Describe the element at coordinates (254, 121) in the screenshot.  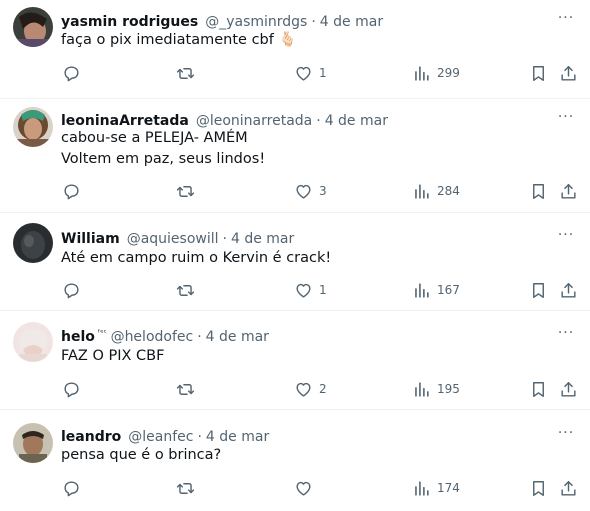
I see `user-handle: @leoninarretada` at that location.